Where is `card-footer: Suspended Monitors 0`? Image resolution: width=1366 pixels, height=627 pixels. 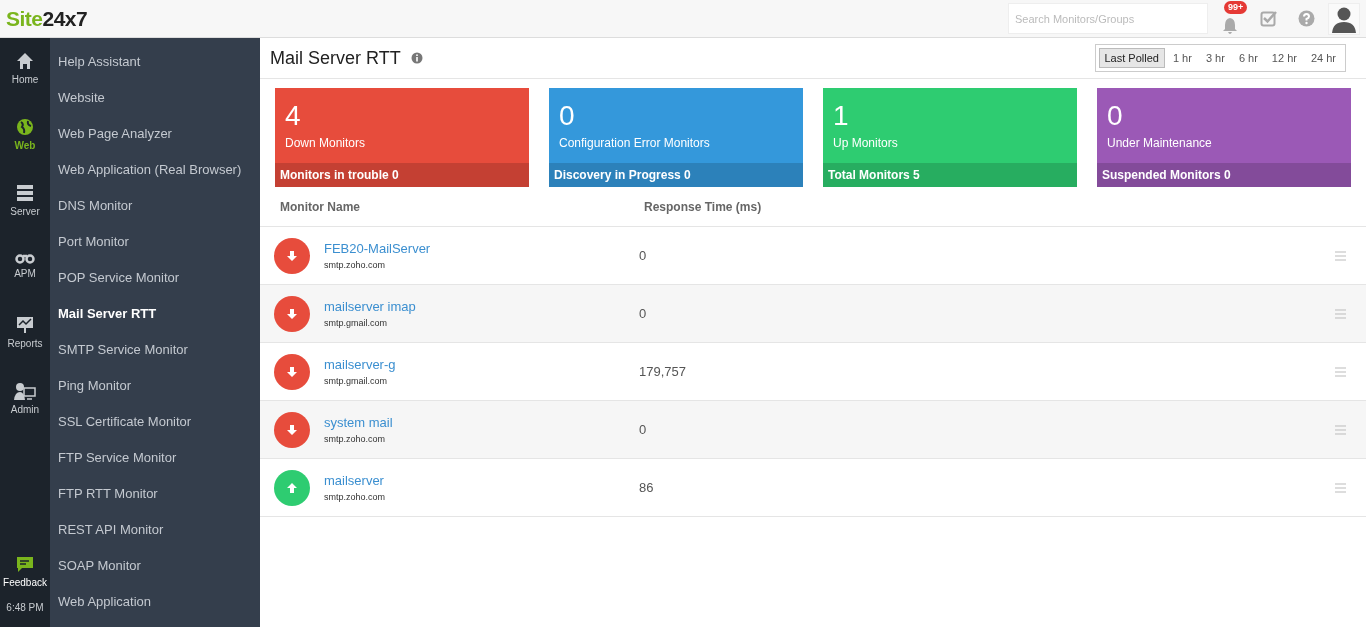
card-footer: Suspended Monitors 0 is located at coordinates (1224, 175).